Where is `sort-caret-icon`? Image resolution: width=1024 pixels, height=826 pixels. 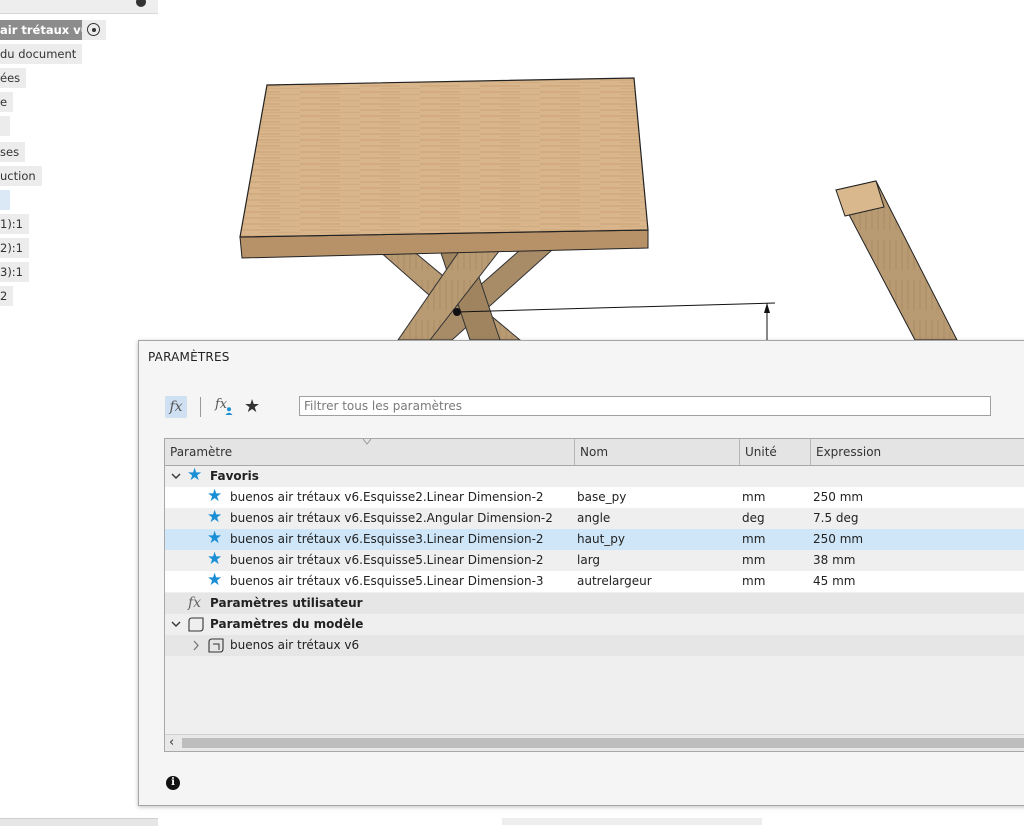 sort-caret-icon is located at coordinates (367, 442).